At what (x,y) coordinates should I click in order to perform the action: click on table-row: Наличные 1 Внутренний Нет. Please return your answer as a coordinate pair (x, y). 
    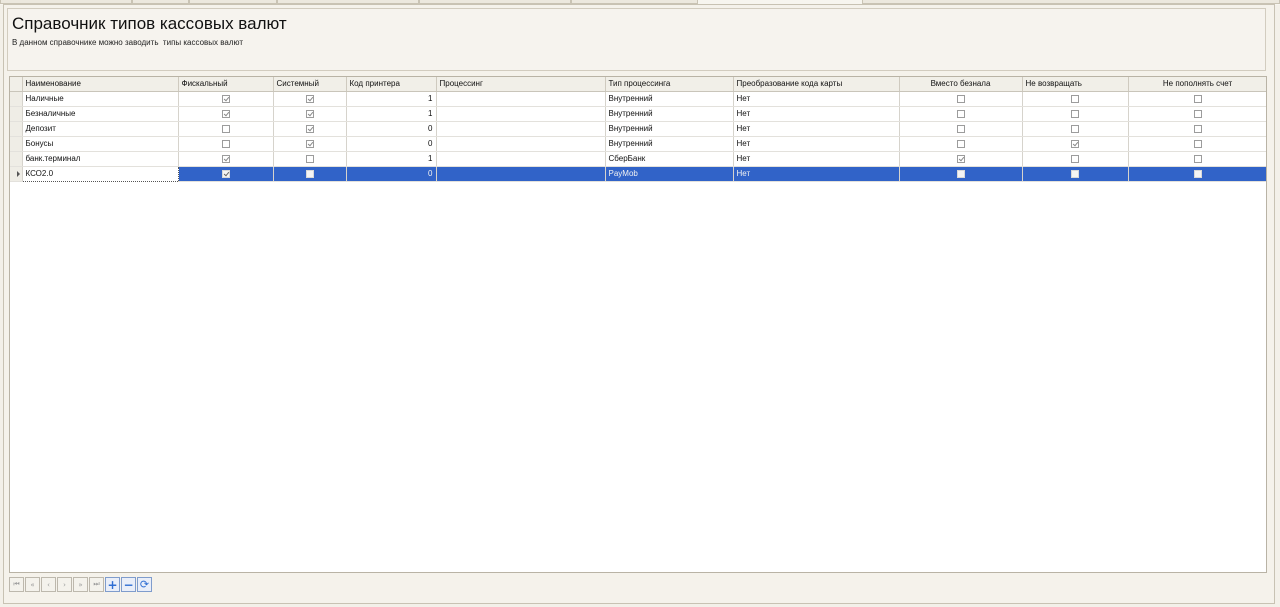
    Looking at the image, I should click on (638, 99).